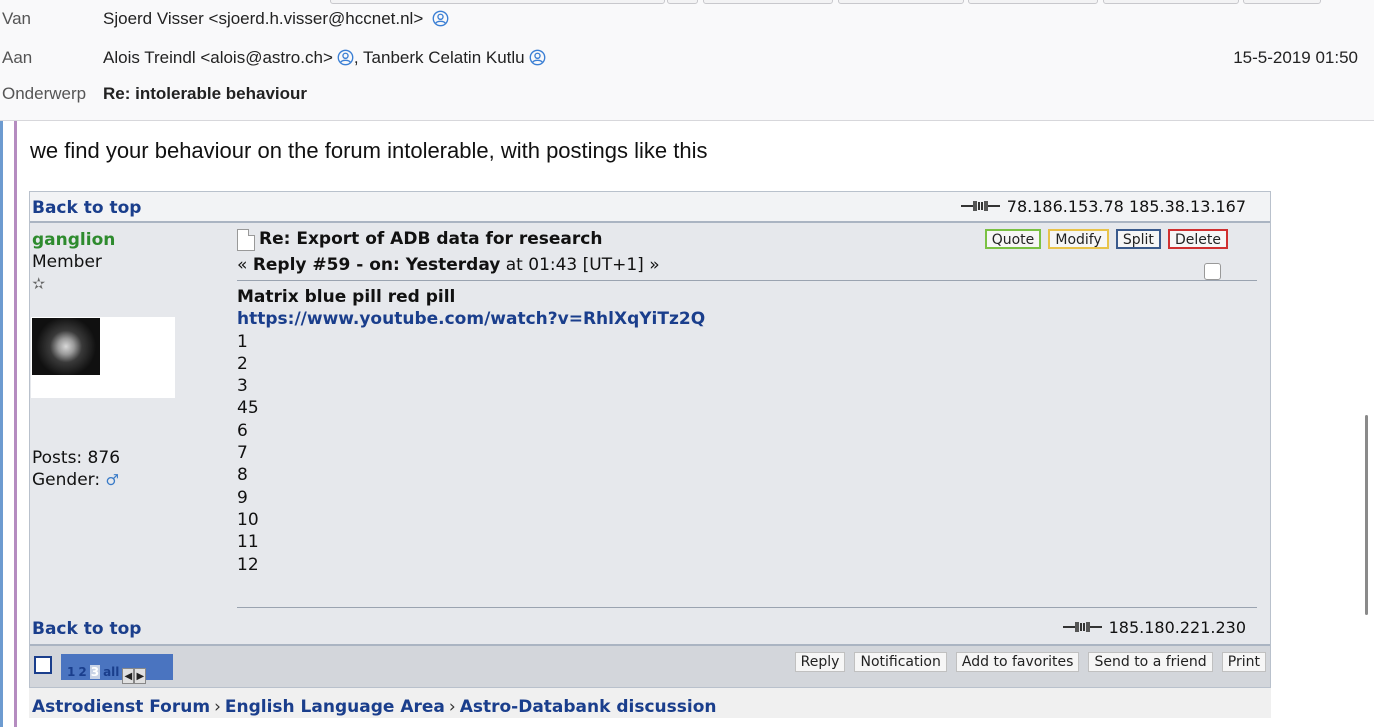 This screenshot has height=727, width=1374. What do you see at coordinates (242, 430) in the screenshot?
I see `post-line: 6` at bounding box center [242, 430].